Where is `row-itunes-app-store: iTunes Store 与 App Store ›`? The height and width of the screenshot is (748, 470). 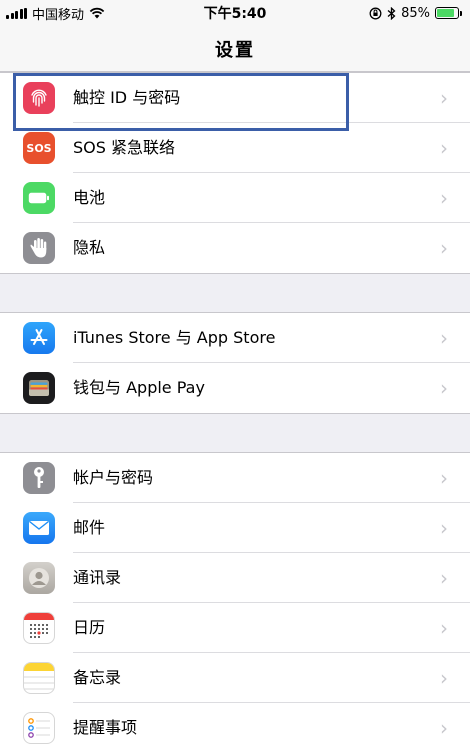 row-itunes-app-store: iTunes Store 与 App Store › is located at coordinates (235, 338).